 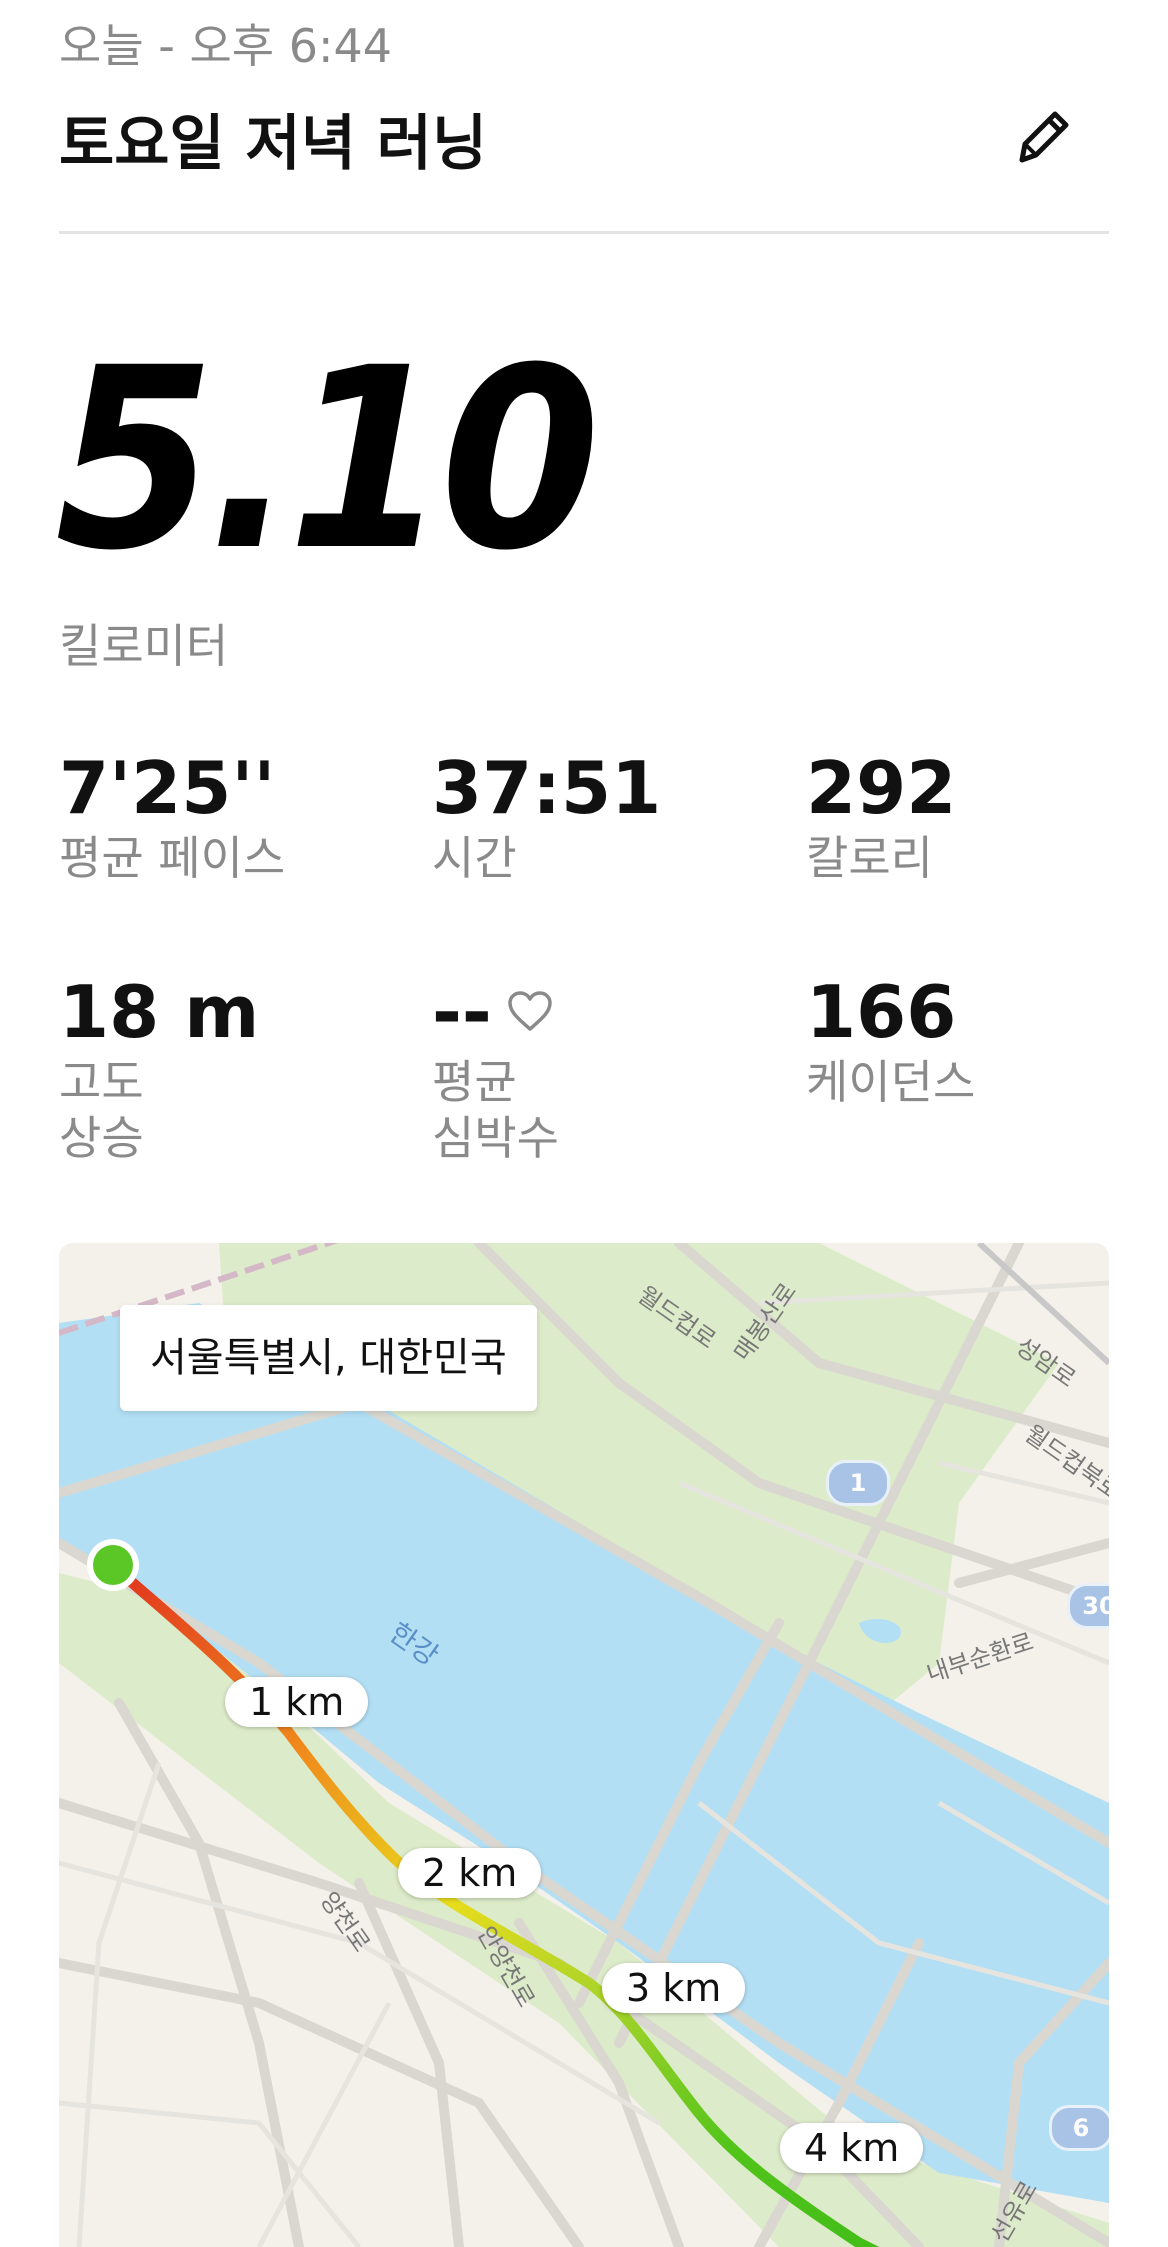 I want to click on edit-button, so click(x=1043, y=135).